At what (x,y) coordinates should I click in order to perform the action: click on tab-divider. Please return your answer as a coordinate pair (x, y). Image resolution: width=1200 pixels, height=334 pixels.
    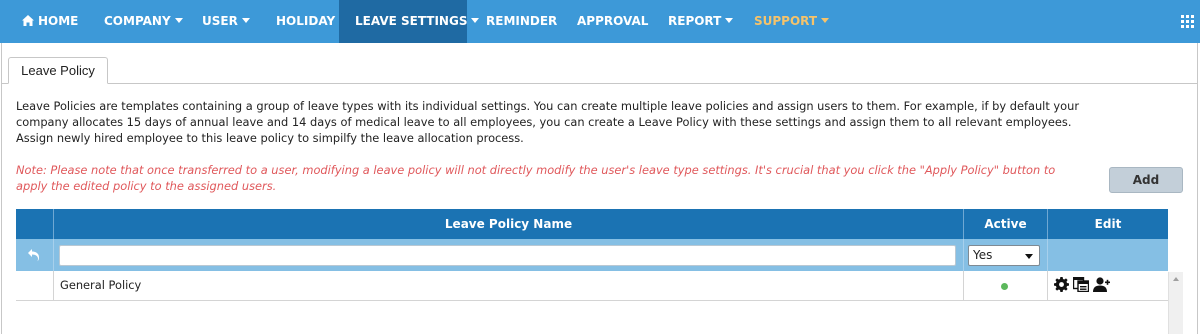
    Looking at the image, I should click on (599, 83).